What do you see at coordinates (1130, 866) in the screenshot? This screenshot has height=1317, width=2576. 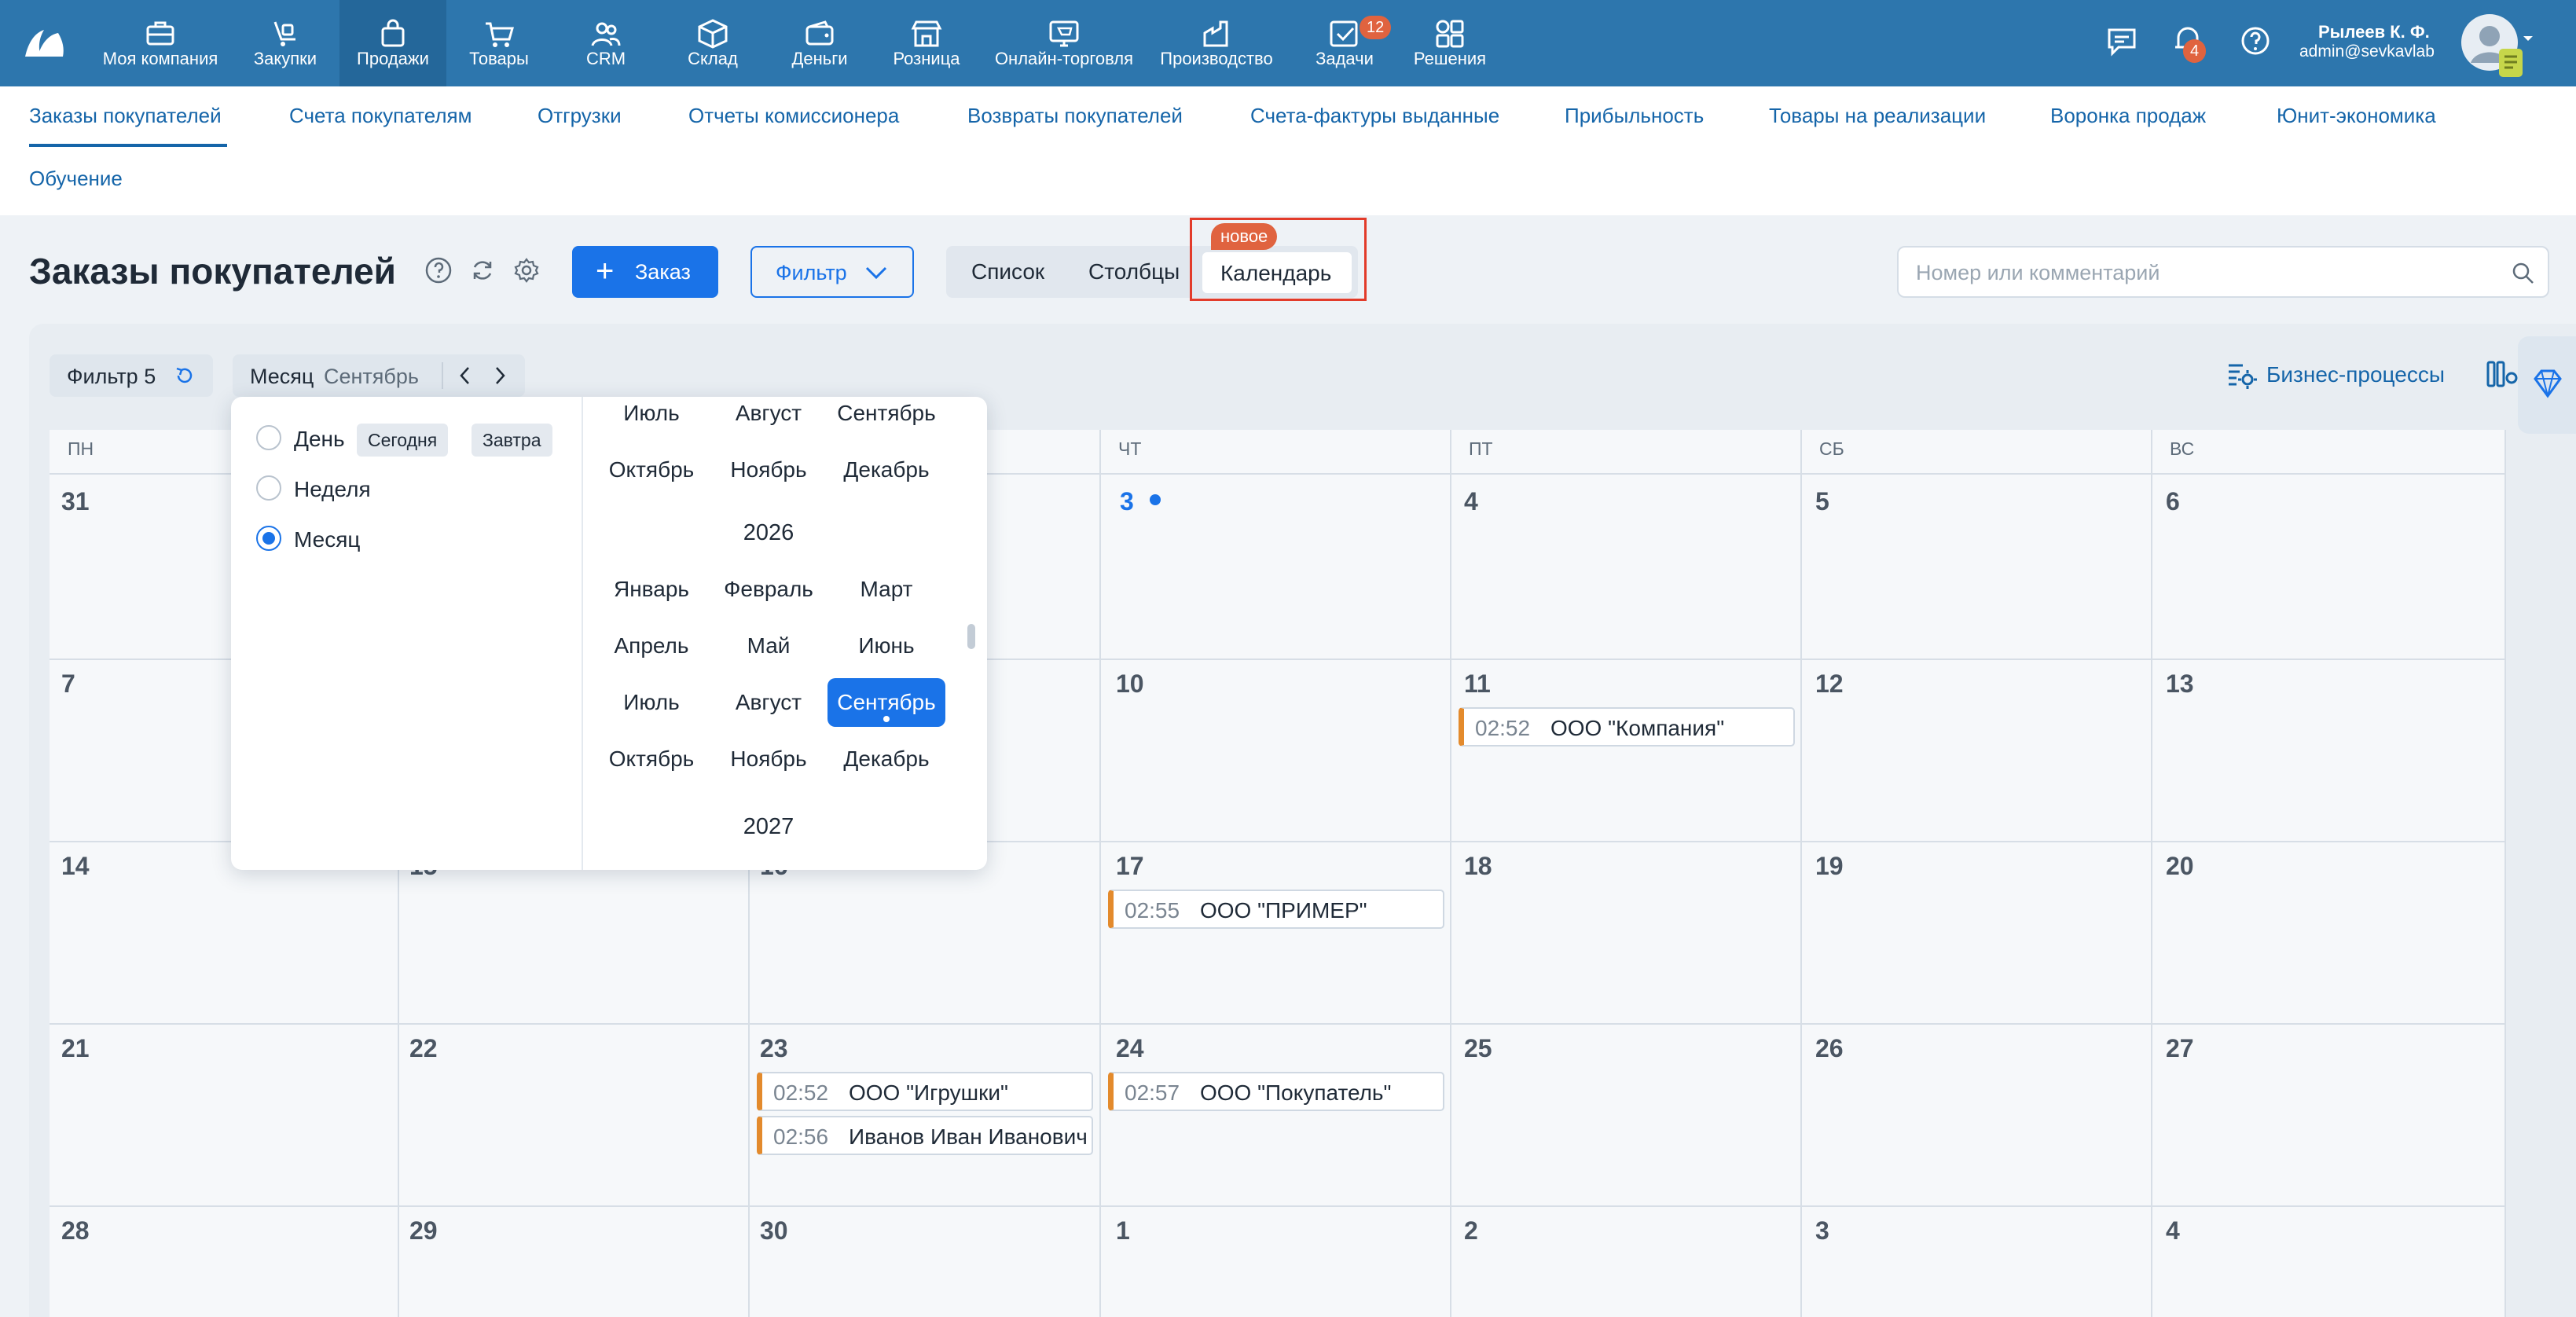 I see `day-number: 17` at bounding box center [1130, 866].